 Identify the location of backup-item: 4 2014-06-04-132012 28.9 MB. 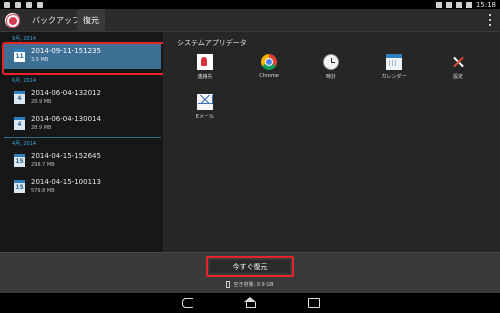
(82, 98).